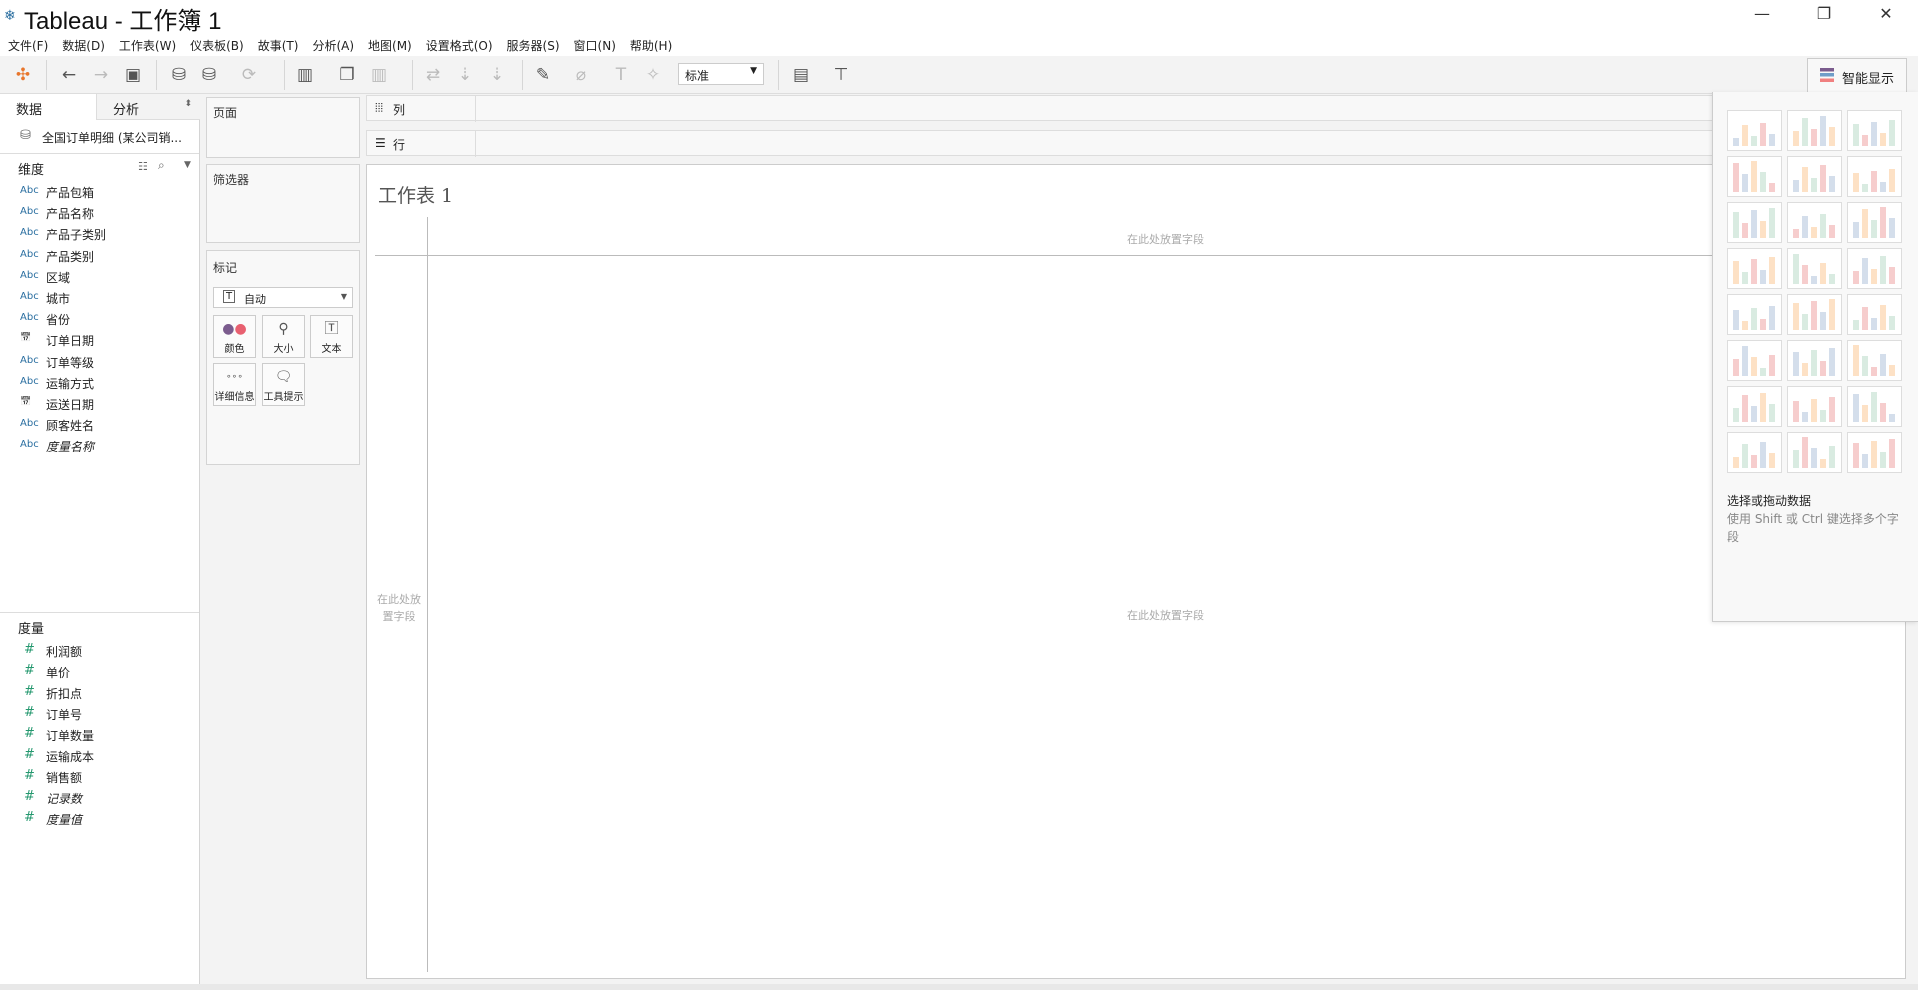 The image size is (1918, 990). I want to click on menu-format: 设置格式(O), so click(462, 45).